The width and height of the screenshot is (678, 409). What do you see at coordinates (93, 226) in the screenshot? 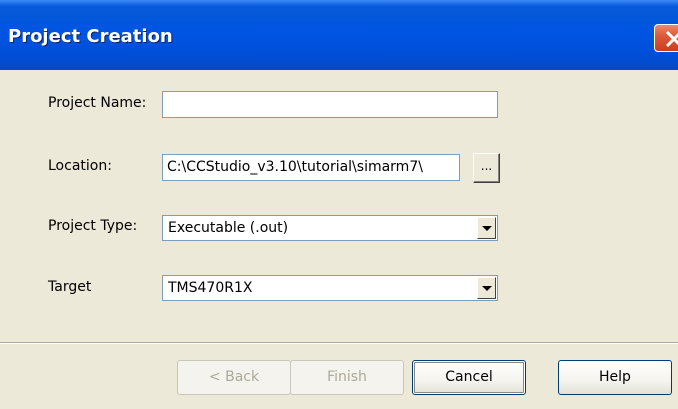
I see `project-type-label: Project Type:` at bounding box center [93, 226].